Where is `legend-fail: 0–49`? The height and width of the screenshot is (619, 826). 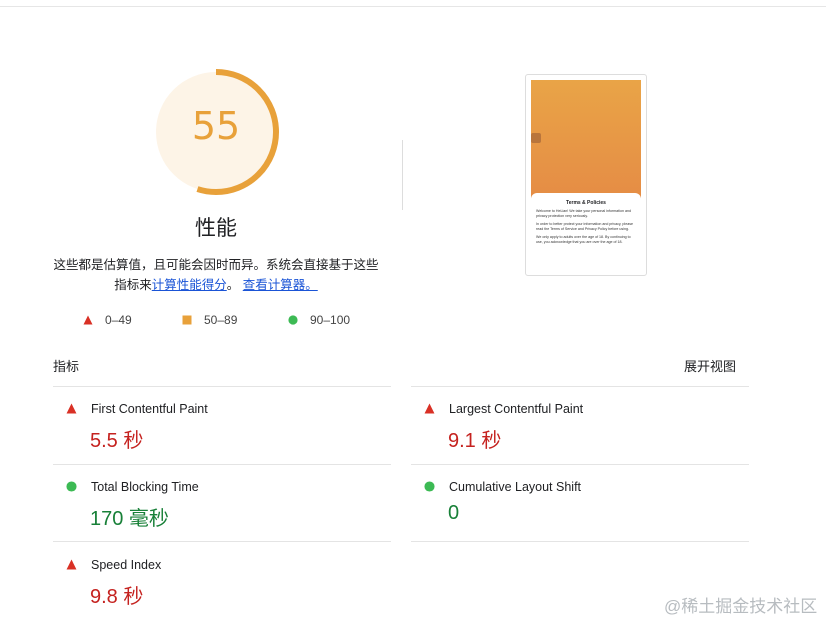
legend-fail: 0–49 is located at coordinates (107, 320).